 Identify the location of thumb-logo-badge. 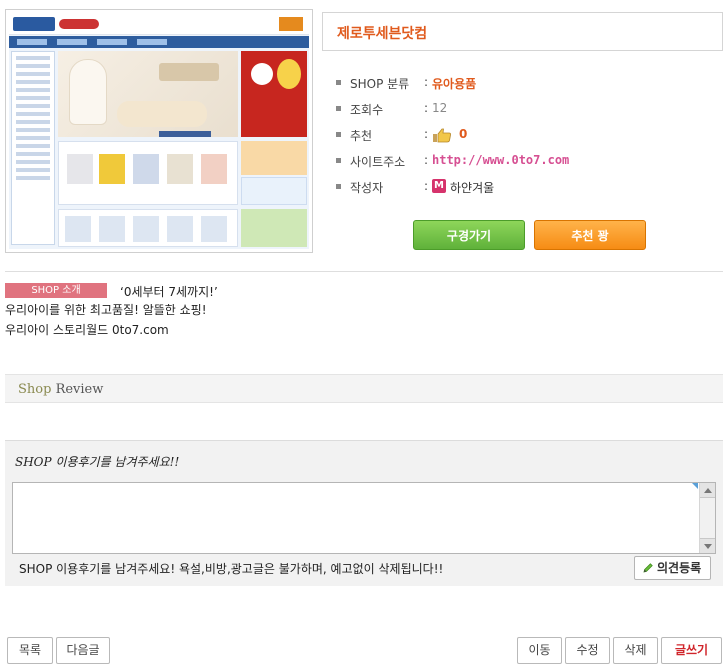
(79, 24).